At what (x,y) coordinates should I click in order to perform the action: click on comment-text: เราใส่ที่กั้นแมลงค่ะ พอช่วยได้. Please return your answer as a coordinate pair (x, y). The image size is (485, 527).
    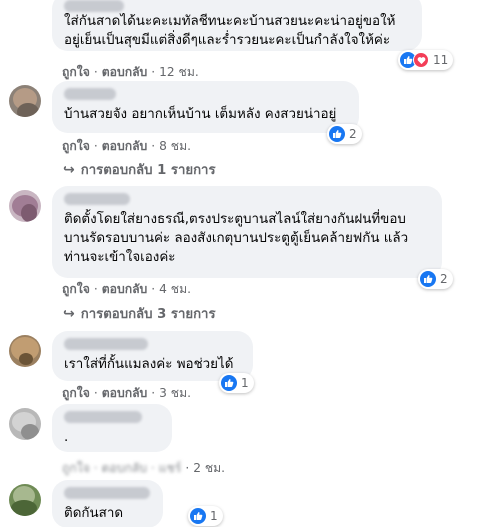
    Looking at the image, I should click on (149, 364).